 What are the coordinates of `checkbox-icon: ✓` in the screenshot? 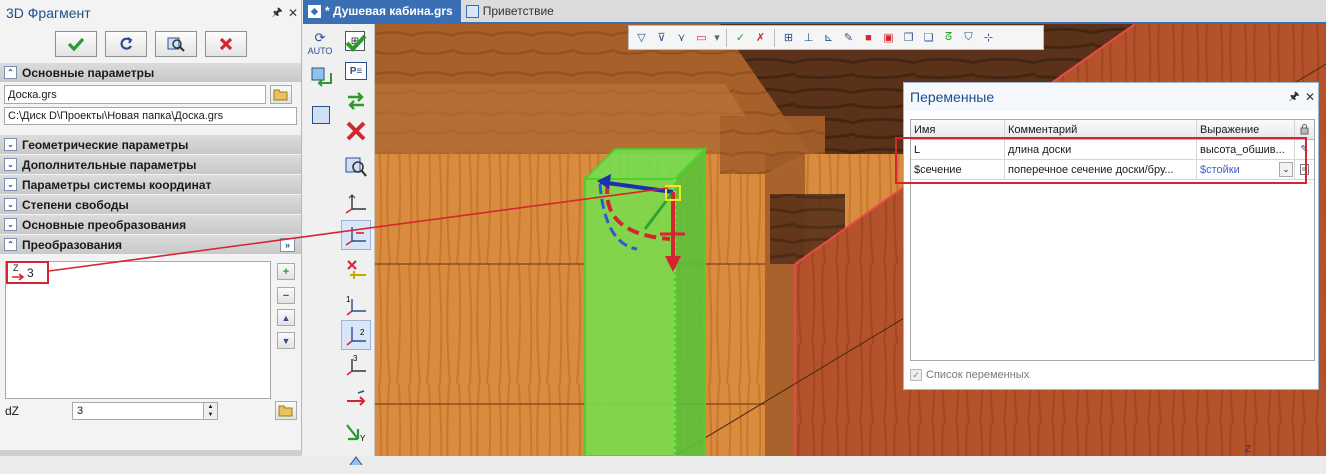 It's located at (916, 375).